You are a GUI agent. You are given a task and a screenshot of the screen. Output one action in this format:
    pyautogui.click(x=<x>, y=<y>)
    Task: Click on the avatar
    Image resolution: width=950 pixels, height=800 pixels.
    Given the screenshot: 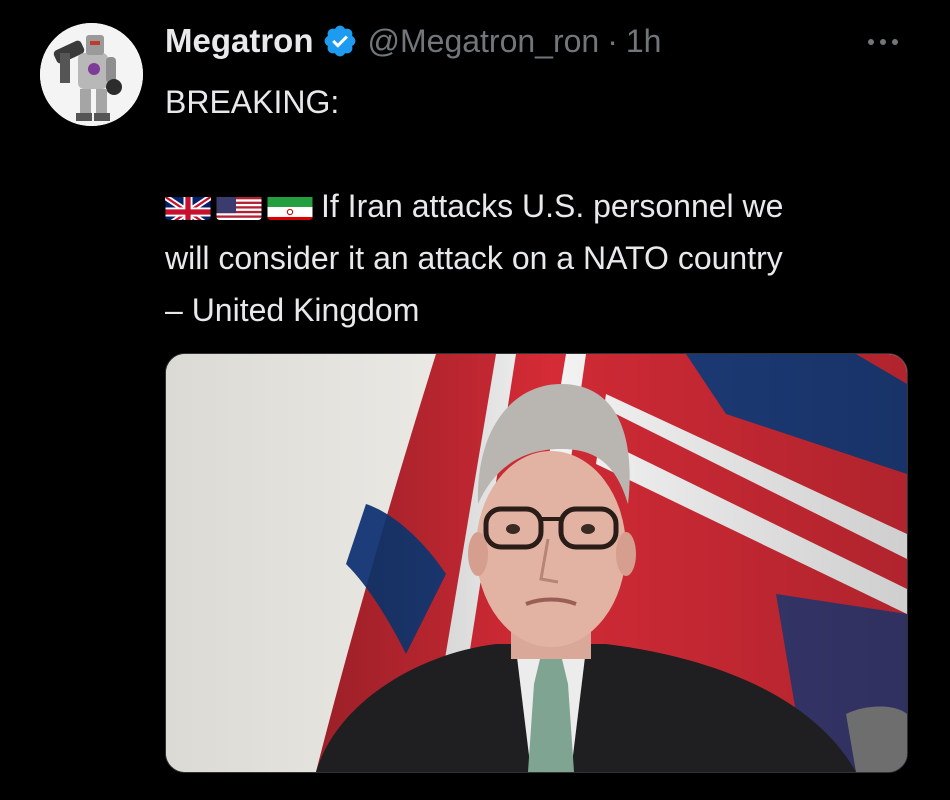 What is the action you would take?
    pyautogui.click(x=91, y=74)
    